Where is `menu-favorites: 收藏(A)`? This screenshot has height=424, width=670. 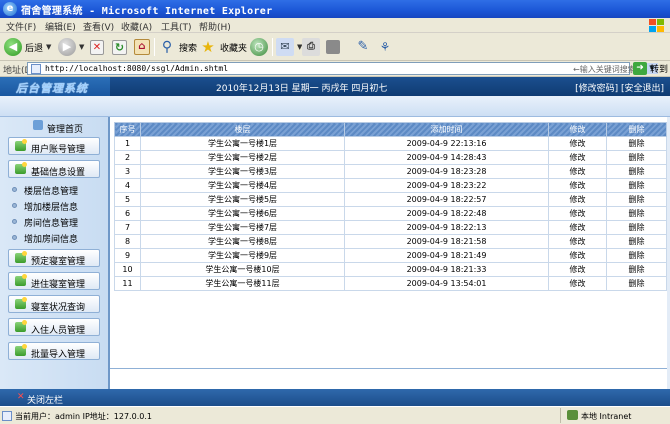 menu-favorites: 收藏(A) is located at coordinates (136, 26).